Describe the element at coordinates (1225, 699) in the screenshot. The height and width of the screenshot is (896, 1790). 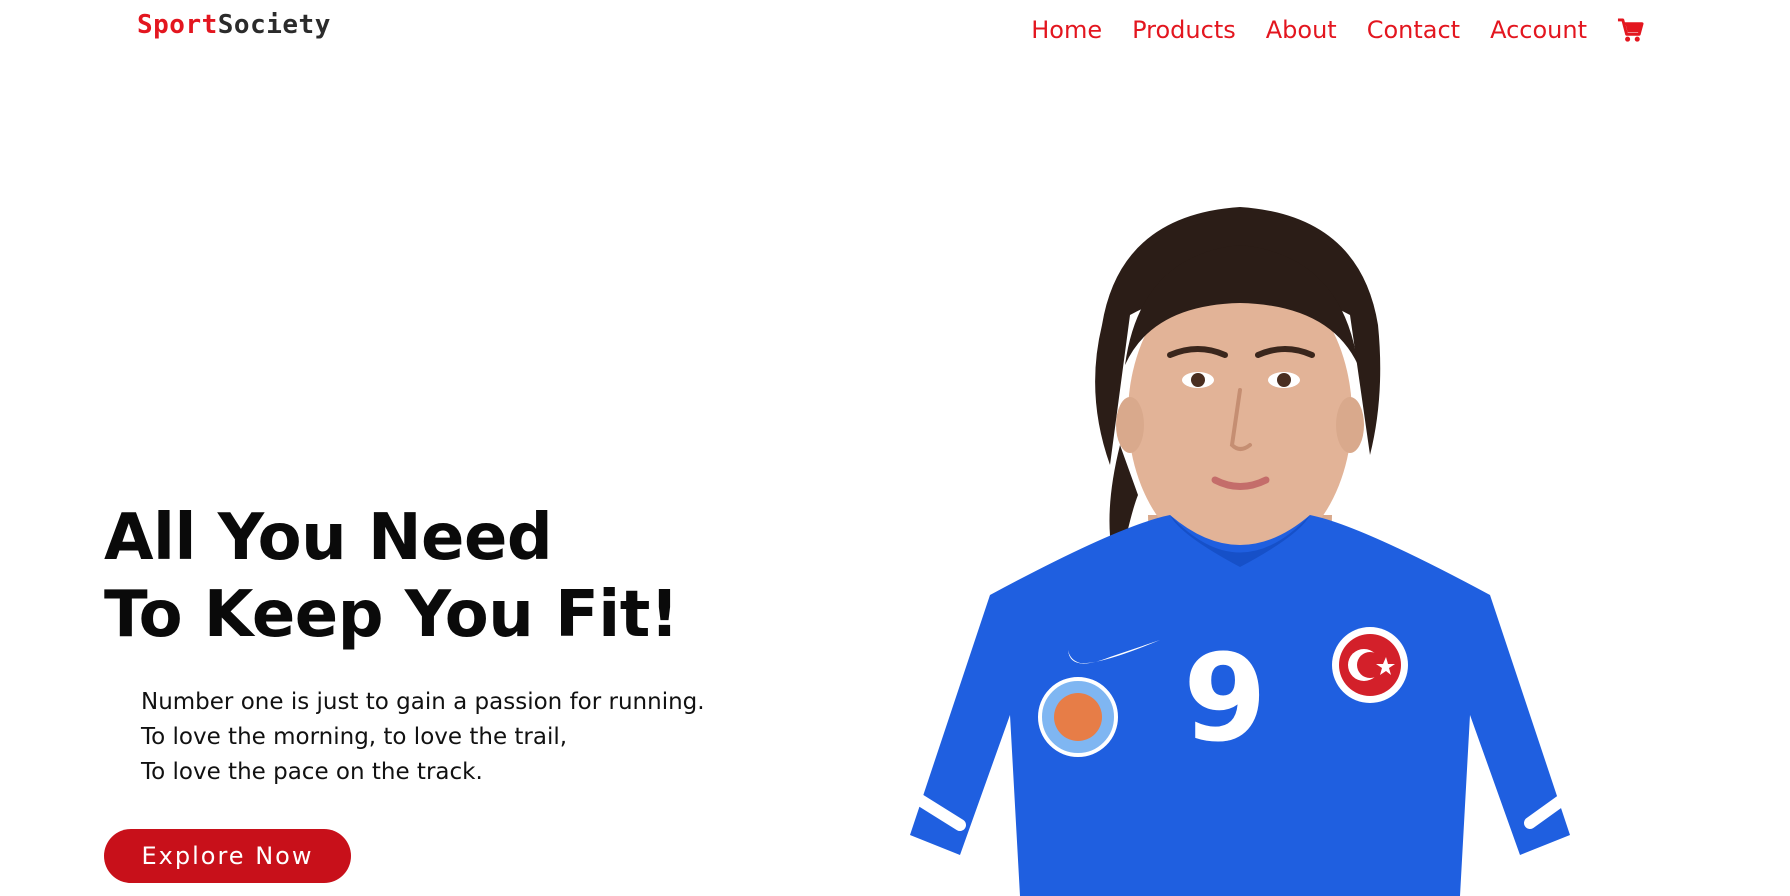
I see `jersey-number: 9` at that location.